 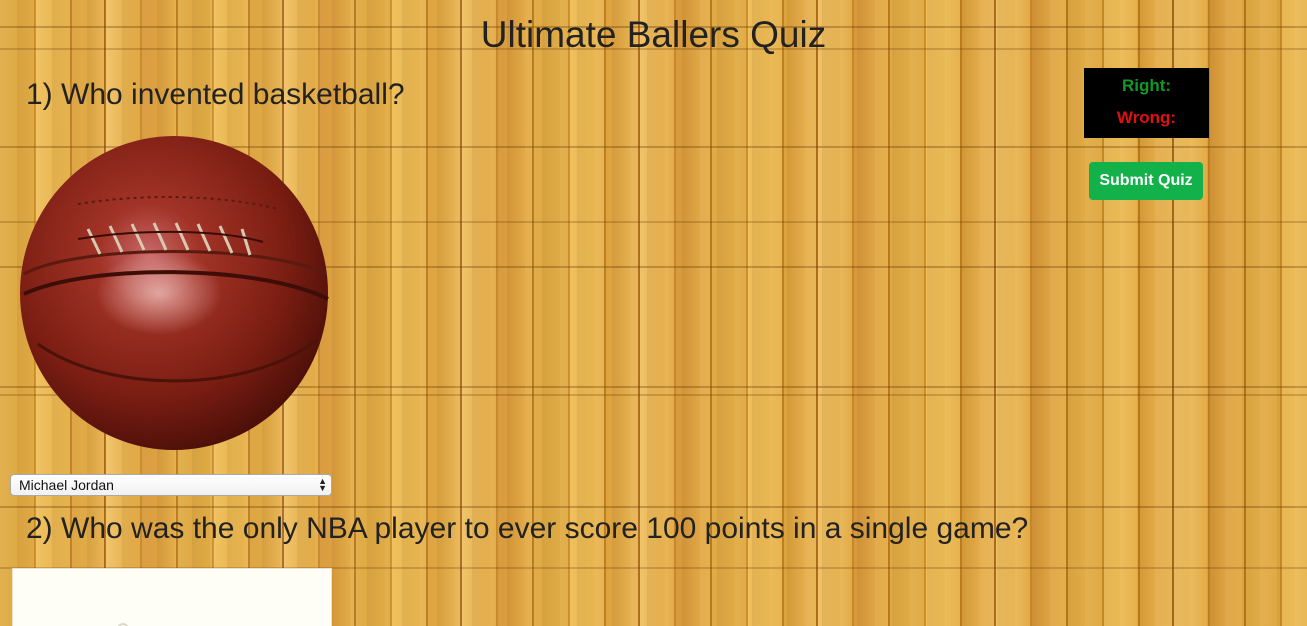 I want to click on selected-answer-text: Michael Jordan, so click(x=66, y=485).